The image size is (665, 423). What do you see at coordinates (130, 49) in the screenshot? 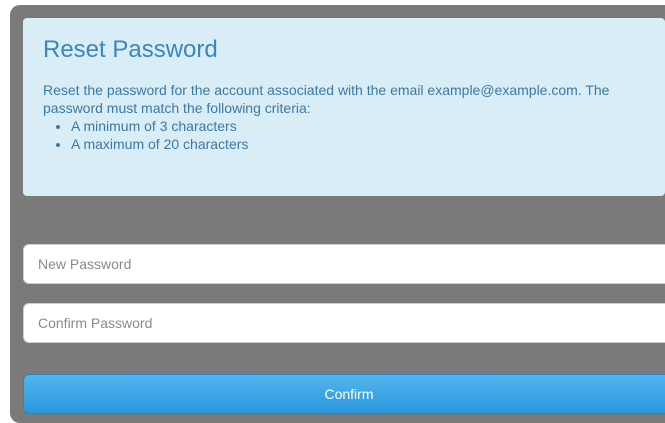
I see `page-title: Reset Password` at bounding box center [130, 49].